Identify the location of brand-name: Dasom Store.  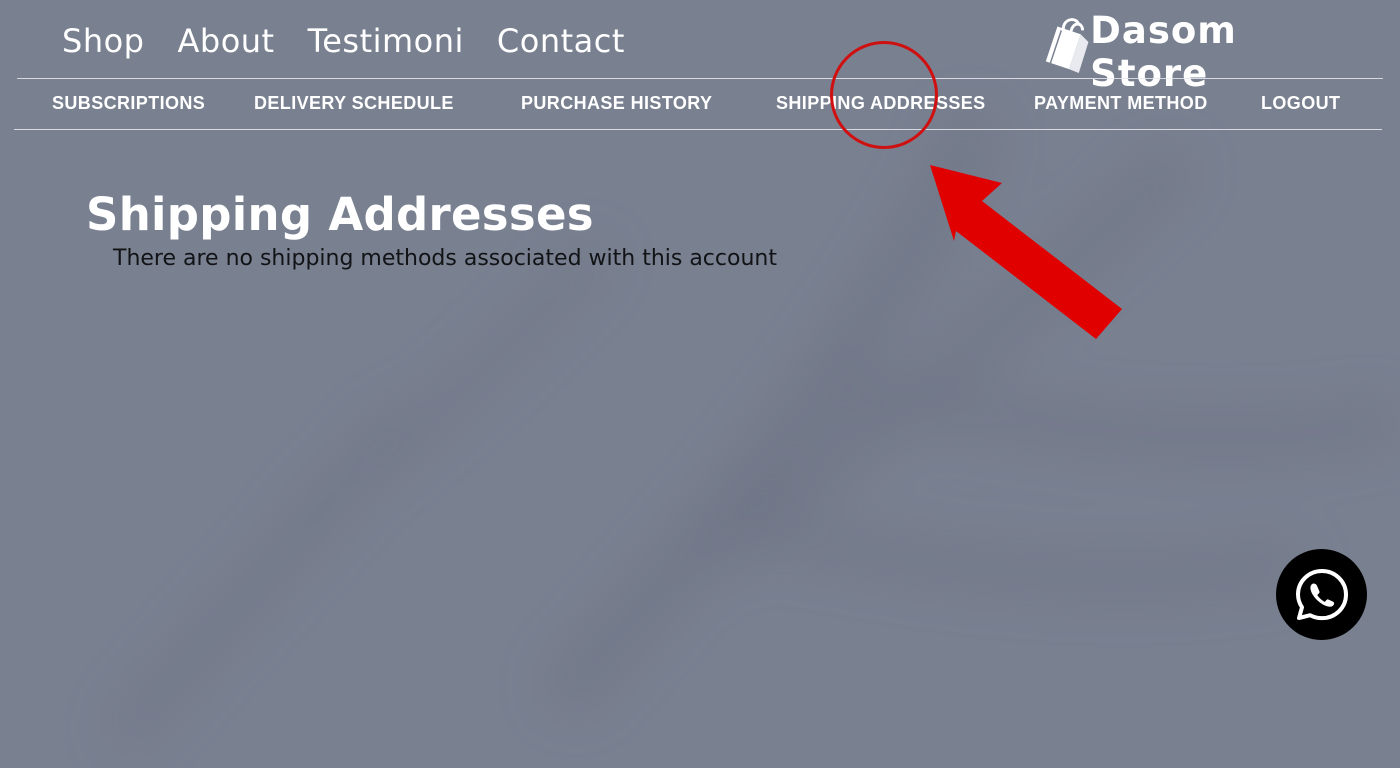
(1163, 52).